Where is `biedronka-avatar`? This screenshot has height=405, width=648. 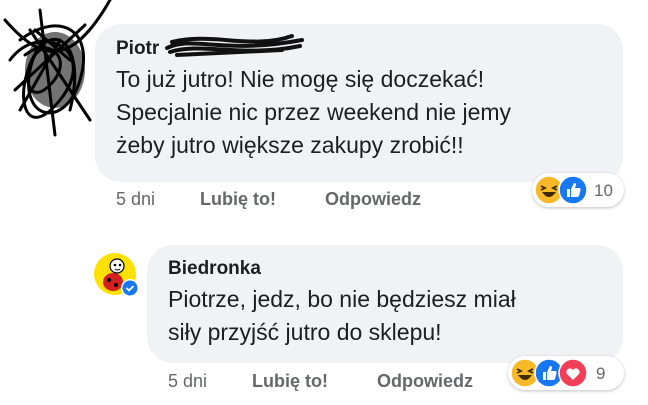
biedronka-avatar is located at coordinates (117, 276).